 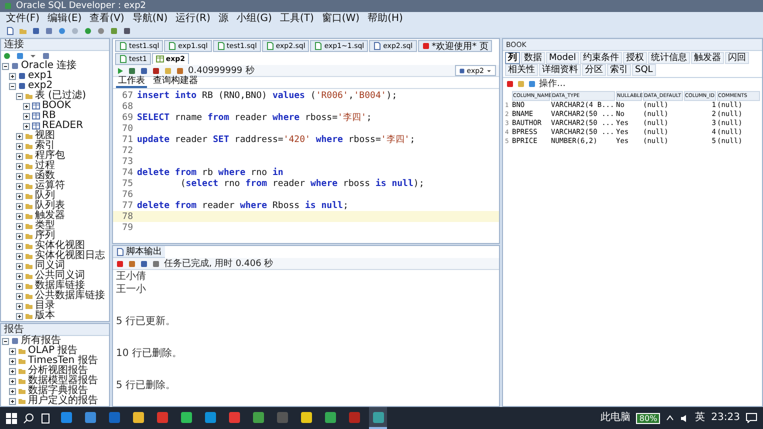 What do you see at coordinates (594, 70) in the screenshot?
I see `object-tab: 分区` at bounding box center [594, 70].